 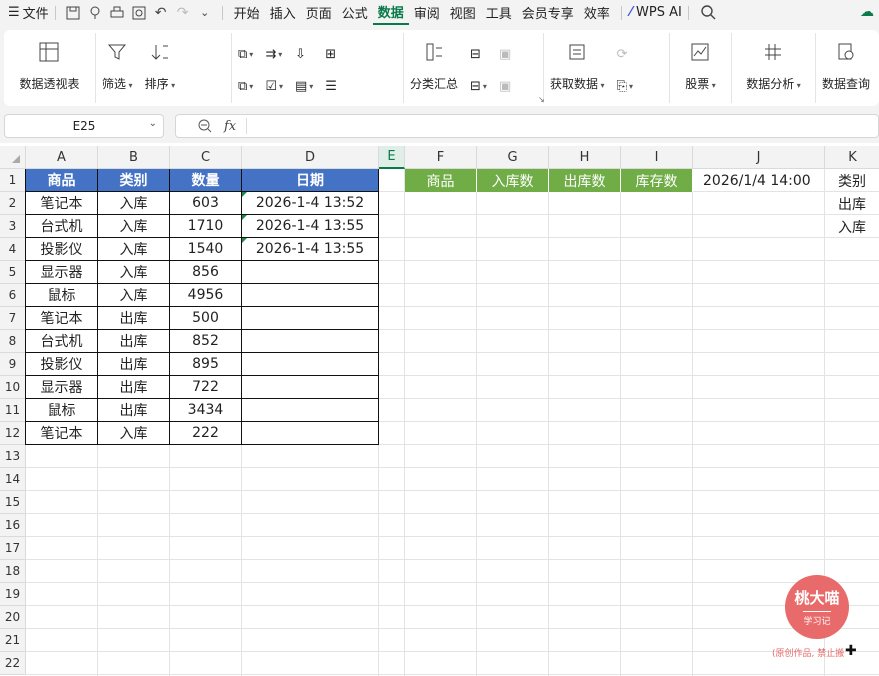 I want to click on row-header-1: 1, so click(x=13, y=180).